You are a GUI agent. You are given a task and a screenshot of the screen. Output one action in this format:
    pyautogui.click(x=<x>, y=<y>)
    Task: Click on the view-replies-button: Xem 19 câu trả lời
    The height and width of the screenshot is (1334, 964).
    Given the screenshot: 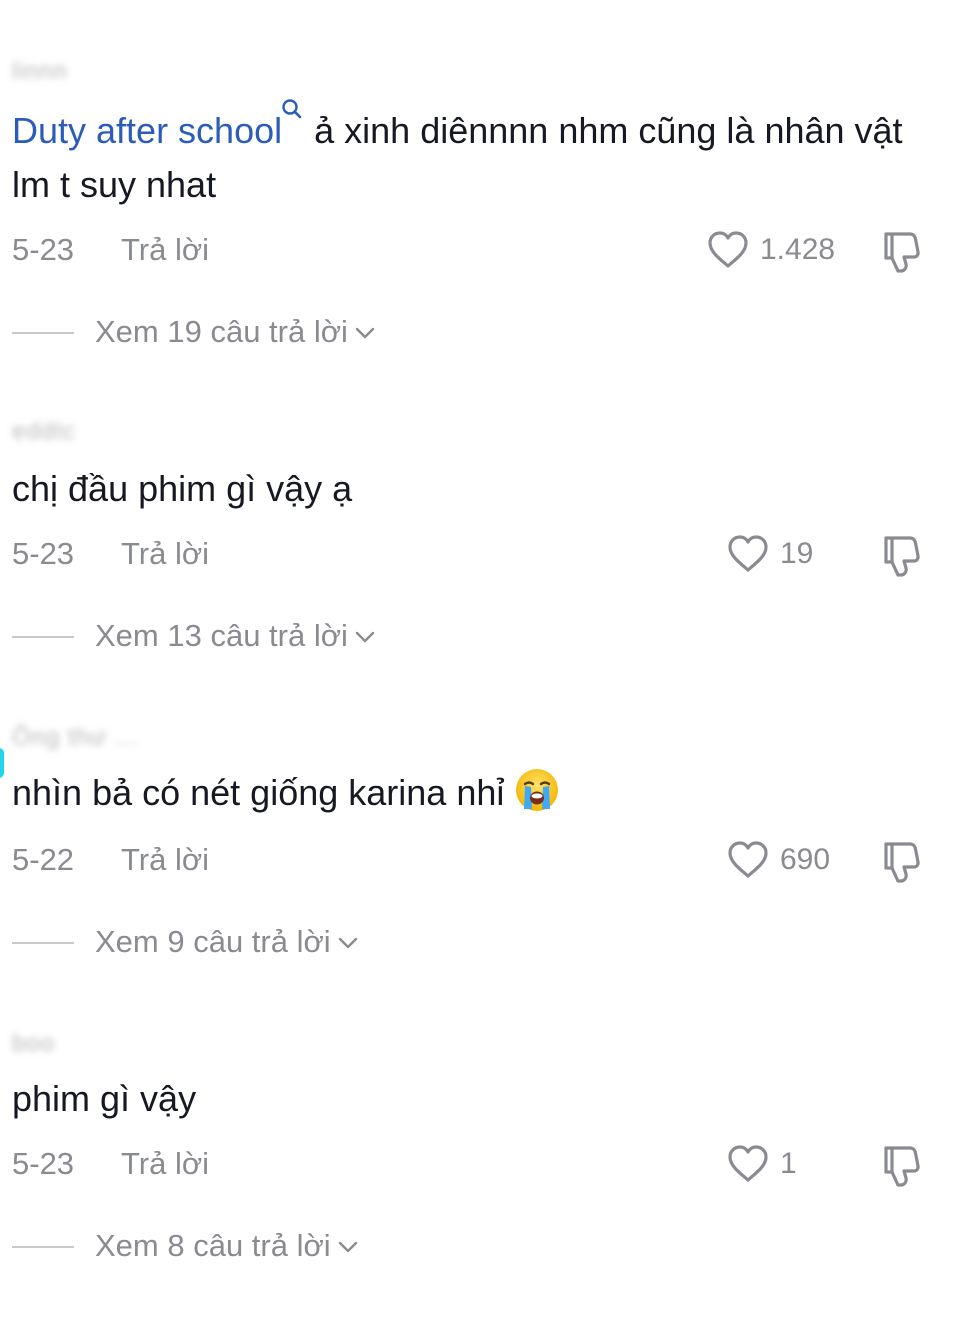 What is the action you would take?
    pyautogui.click(x=300, y=332)
    